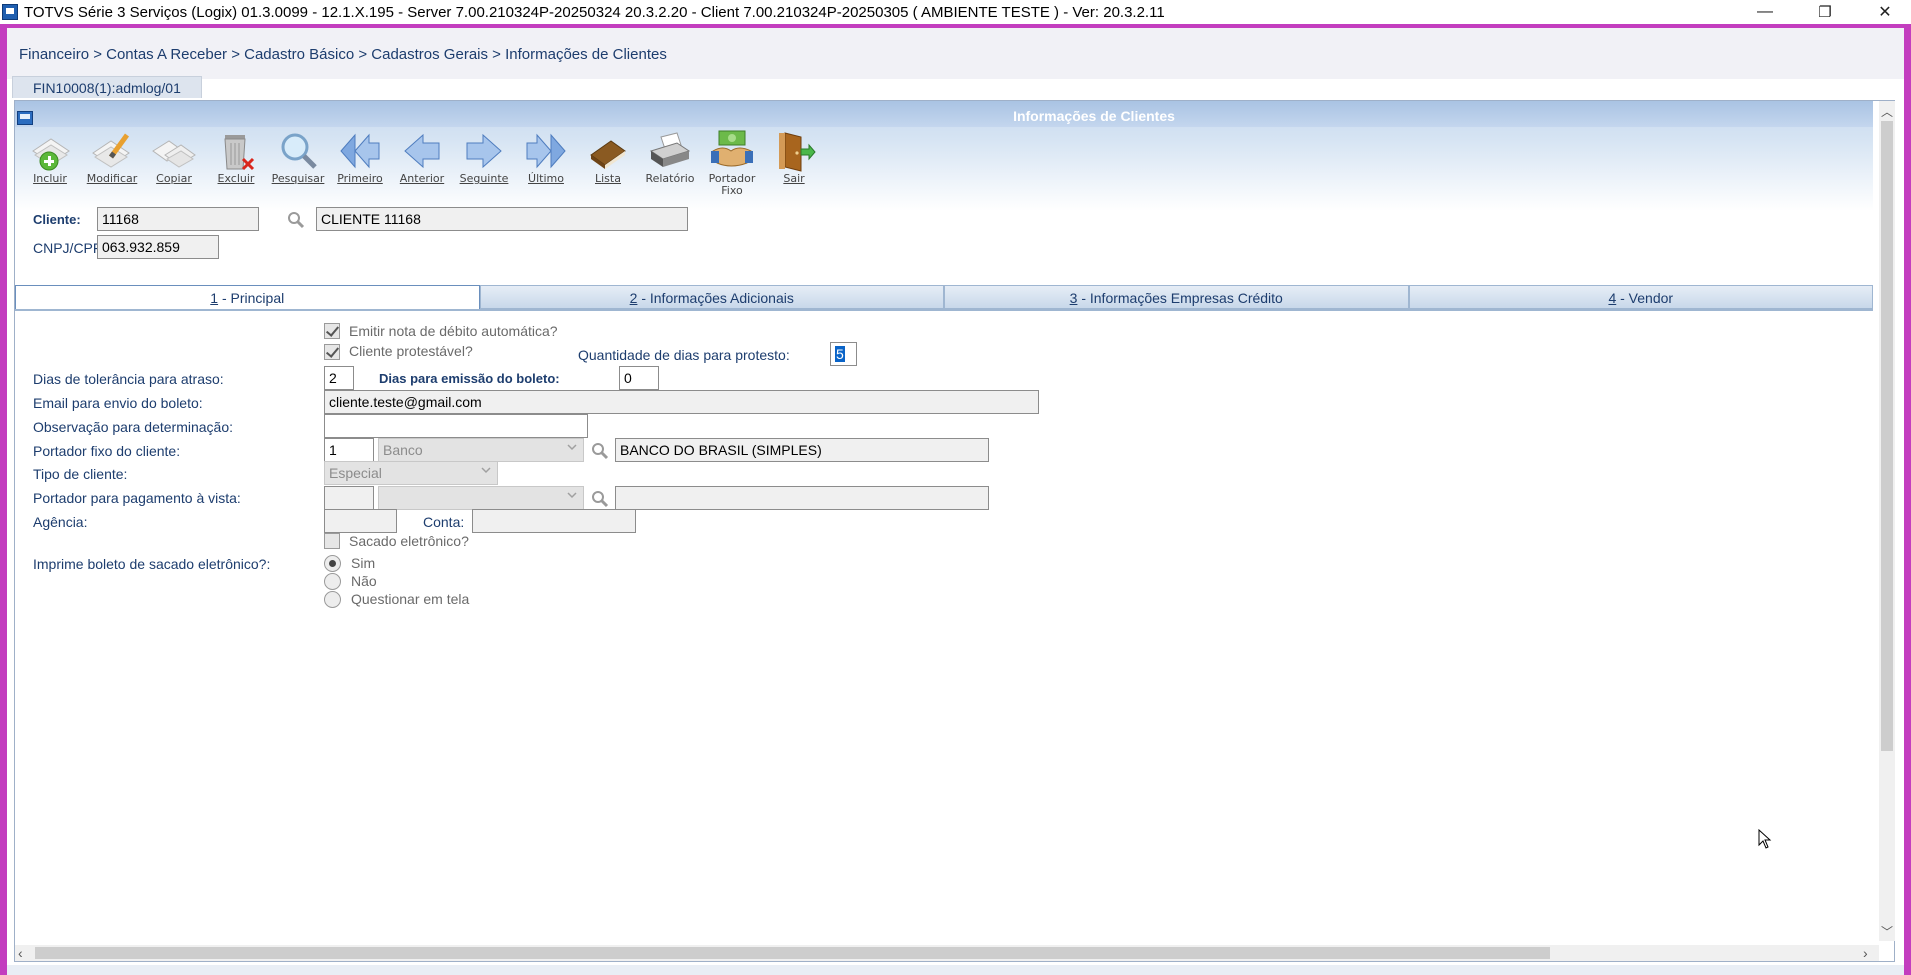 This screenshot has height=975, width=1911. What do you see at coordinates (360, 521) in the screenshot?
I see `agencia-field` at bounding box center [360, 521].